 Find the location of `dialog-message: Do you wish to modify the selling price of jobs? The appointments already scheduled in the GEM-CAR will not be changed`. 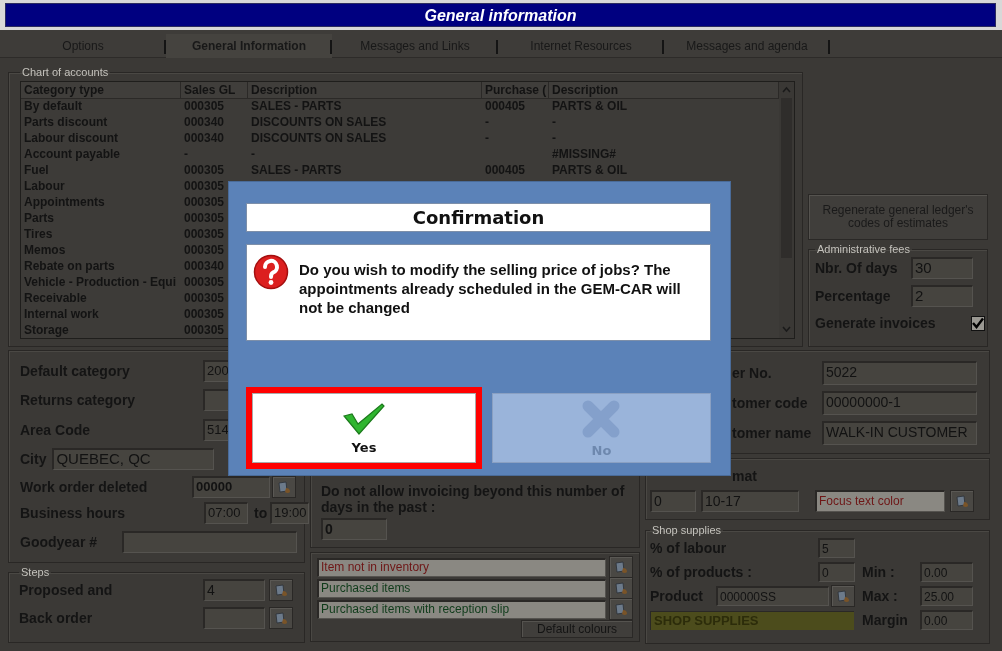

dialog-message: Do you wish to modify the selling price of jobs? The appointments already scheduled in the GEM-CAR will not be changed is located at coordinates (490, 289).